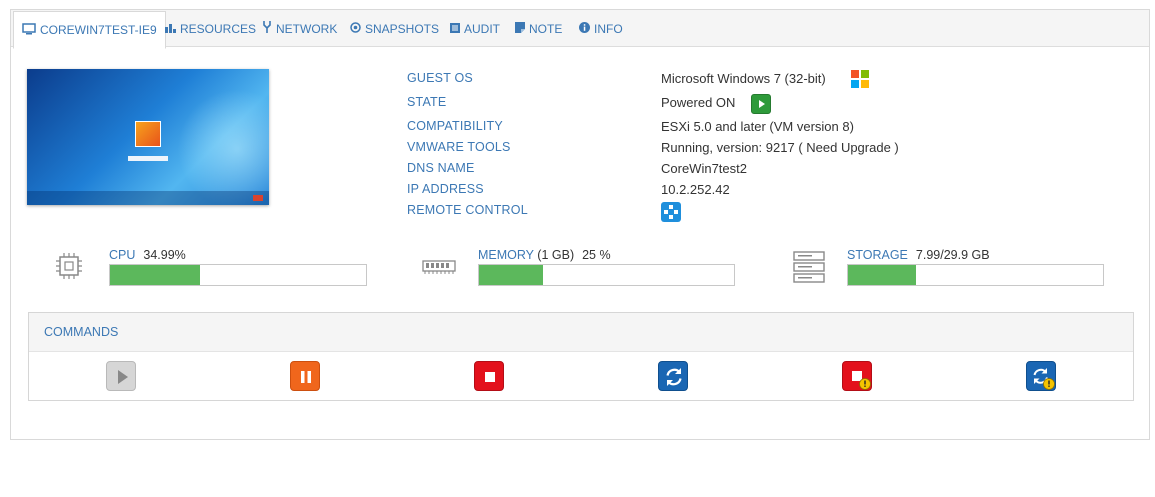 The image size is (1155, 497). I want to click on guest-os-label: GUEST OS, so click(440, 78).